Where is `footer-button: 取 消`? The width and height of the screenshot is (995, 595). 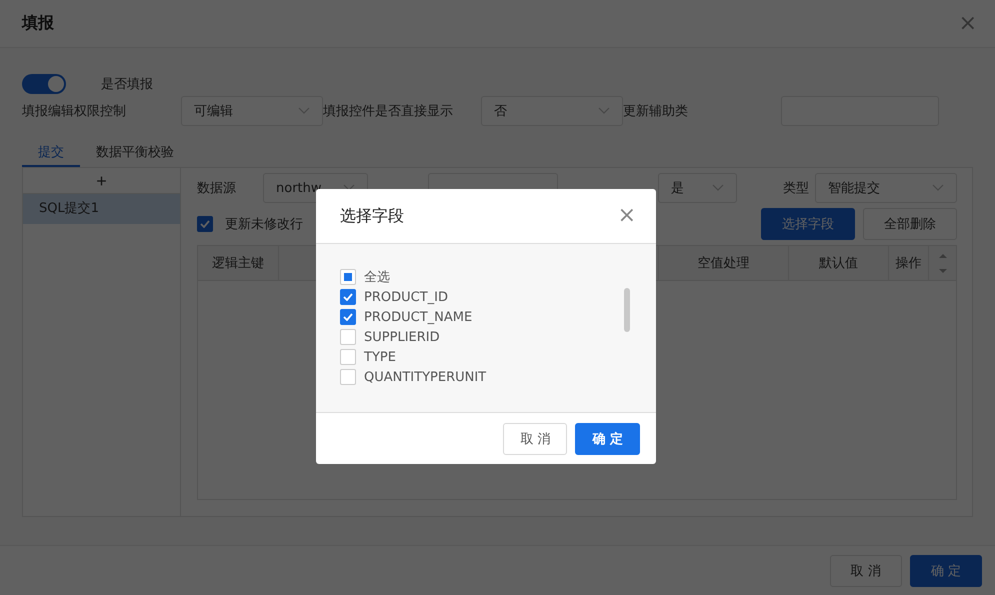 footer-button: 取 消 is located at coordinates (866, 570).